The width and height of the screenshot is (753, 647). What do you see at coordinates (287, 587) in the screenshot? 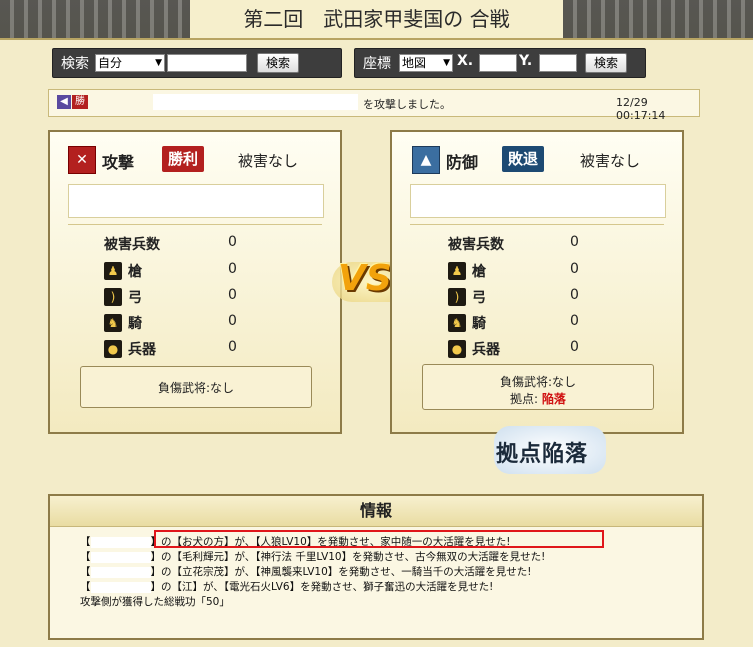
I see `info-line: 【】の【江】が、【電光石火LV6】を発動させ、獅子奮迅の大活躍を見せた!` at bounding box center [287, 587].